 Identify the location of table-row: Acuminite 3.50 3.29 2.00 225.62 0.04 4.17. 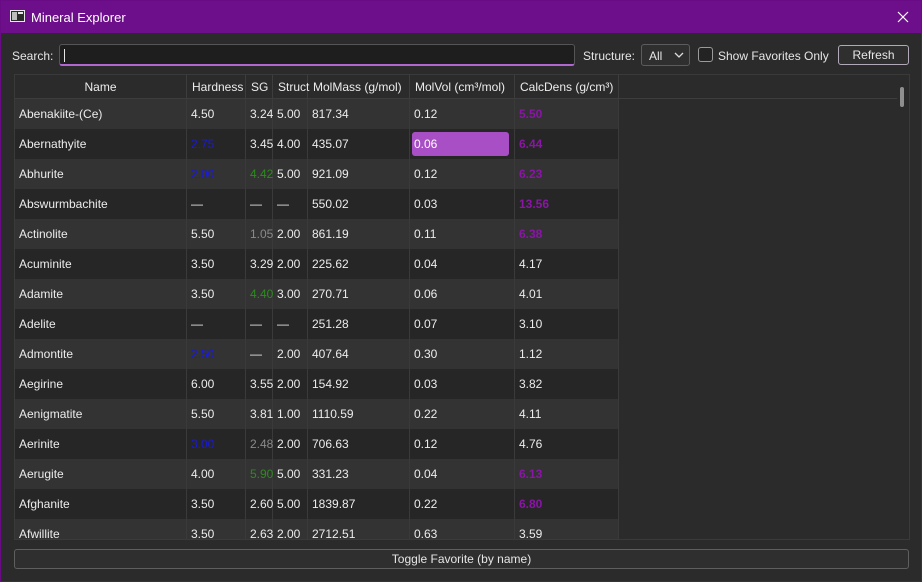
(457, 264).